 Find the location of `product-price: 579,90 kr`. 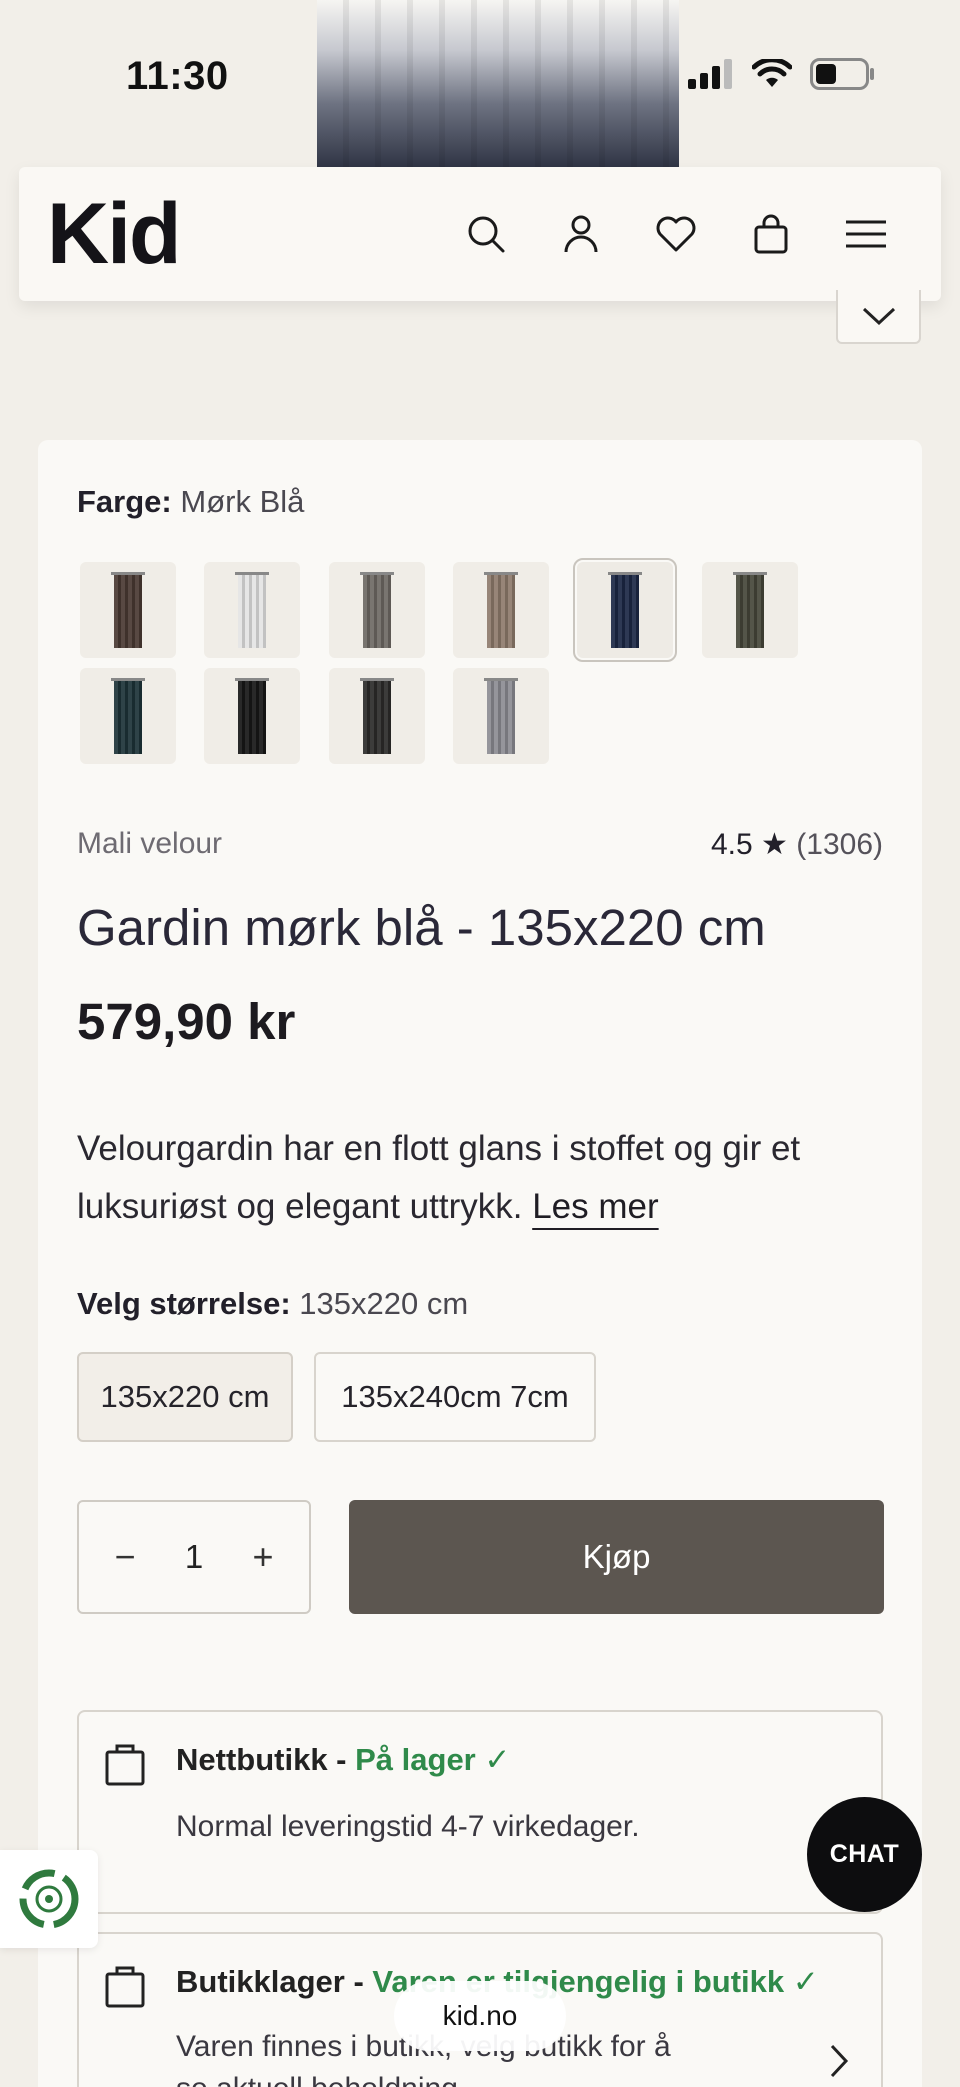

product-price: 579,90 kr is located at coordinates (186, 1021).